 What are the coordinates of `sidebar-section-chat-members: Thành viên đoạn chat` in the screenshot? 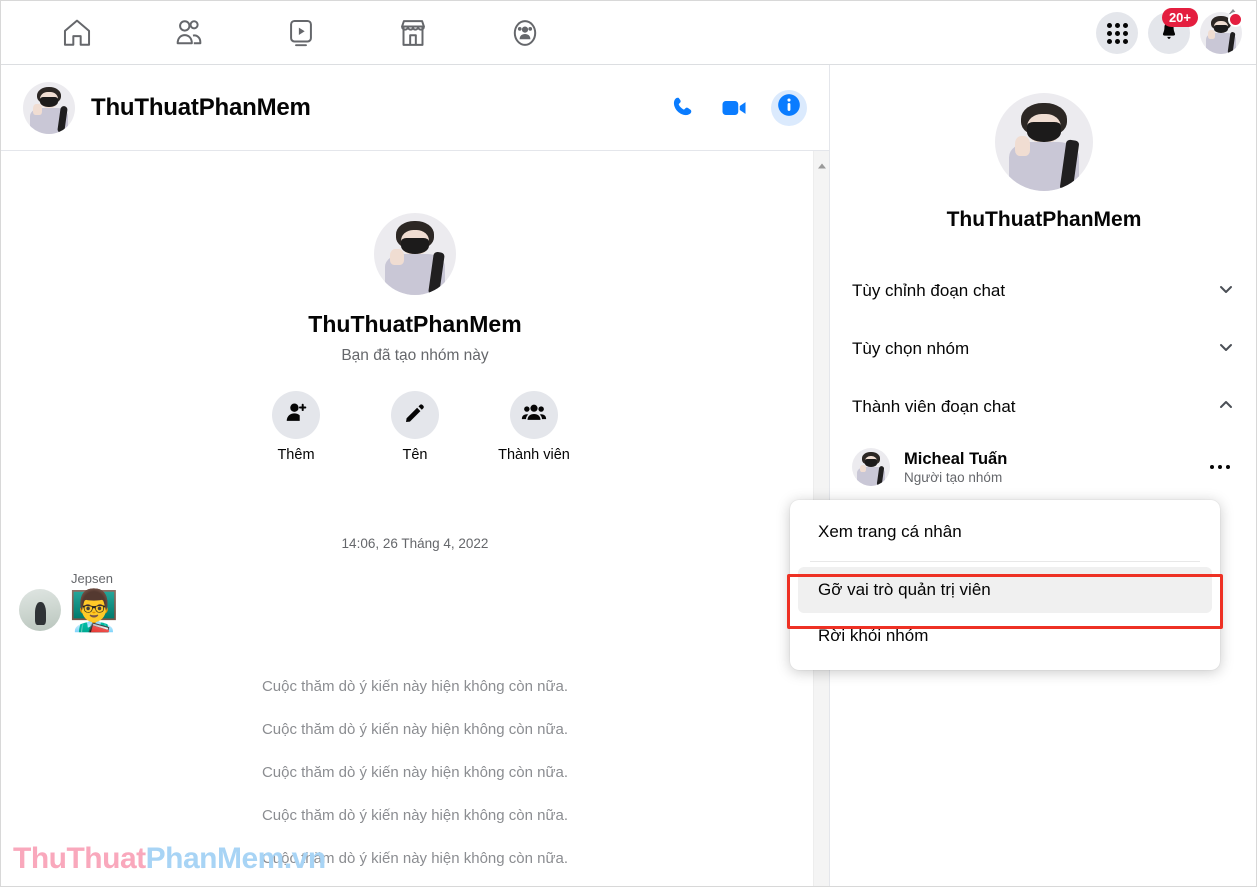 It's located at (1043, 407).